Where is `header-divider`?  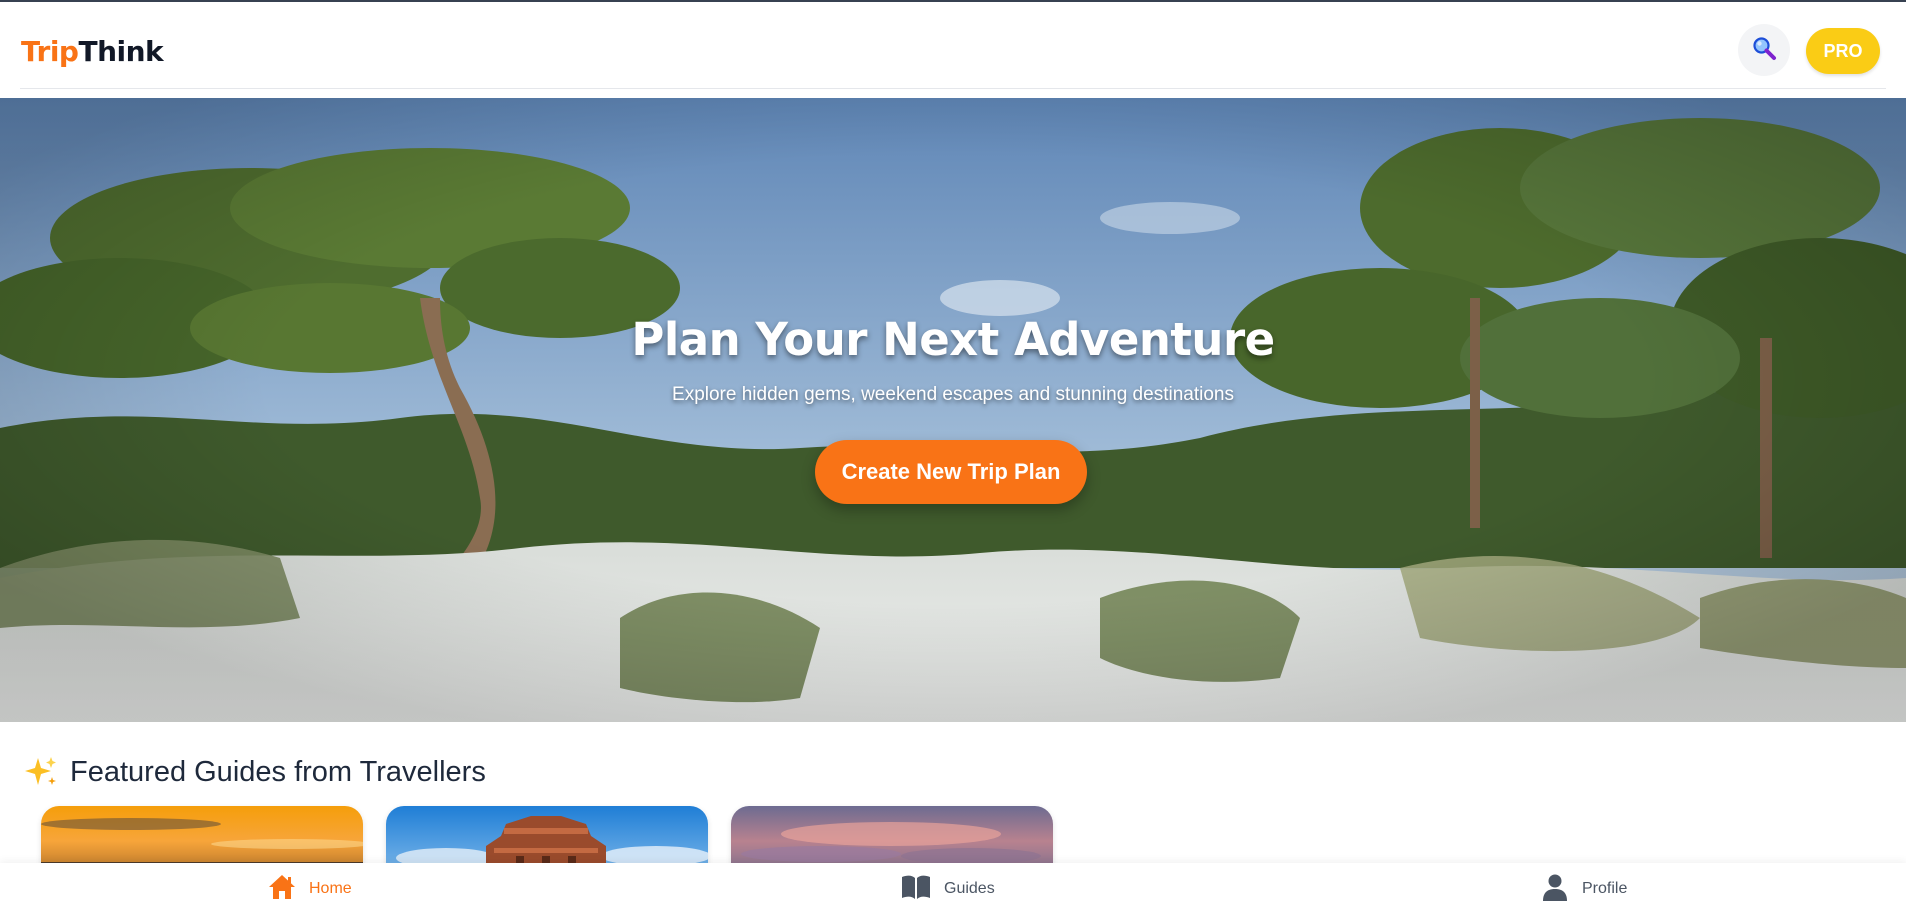
header-divider is located at coordinates (953, 88).